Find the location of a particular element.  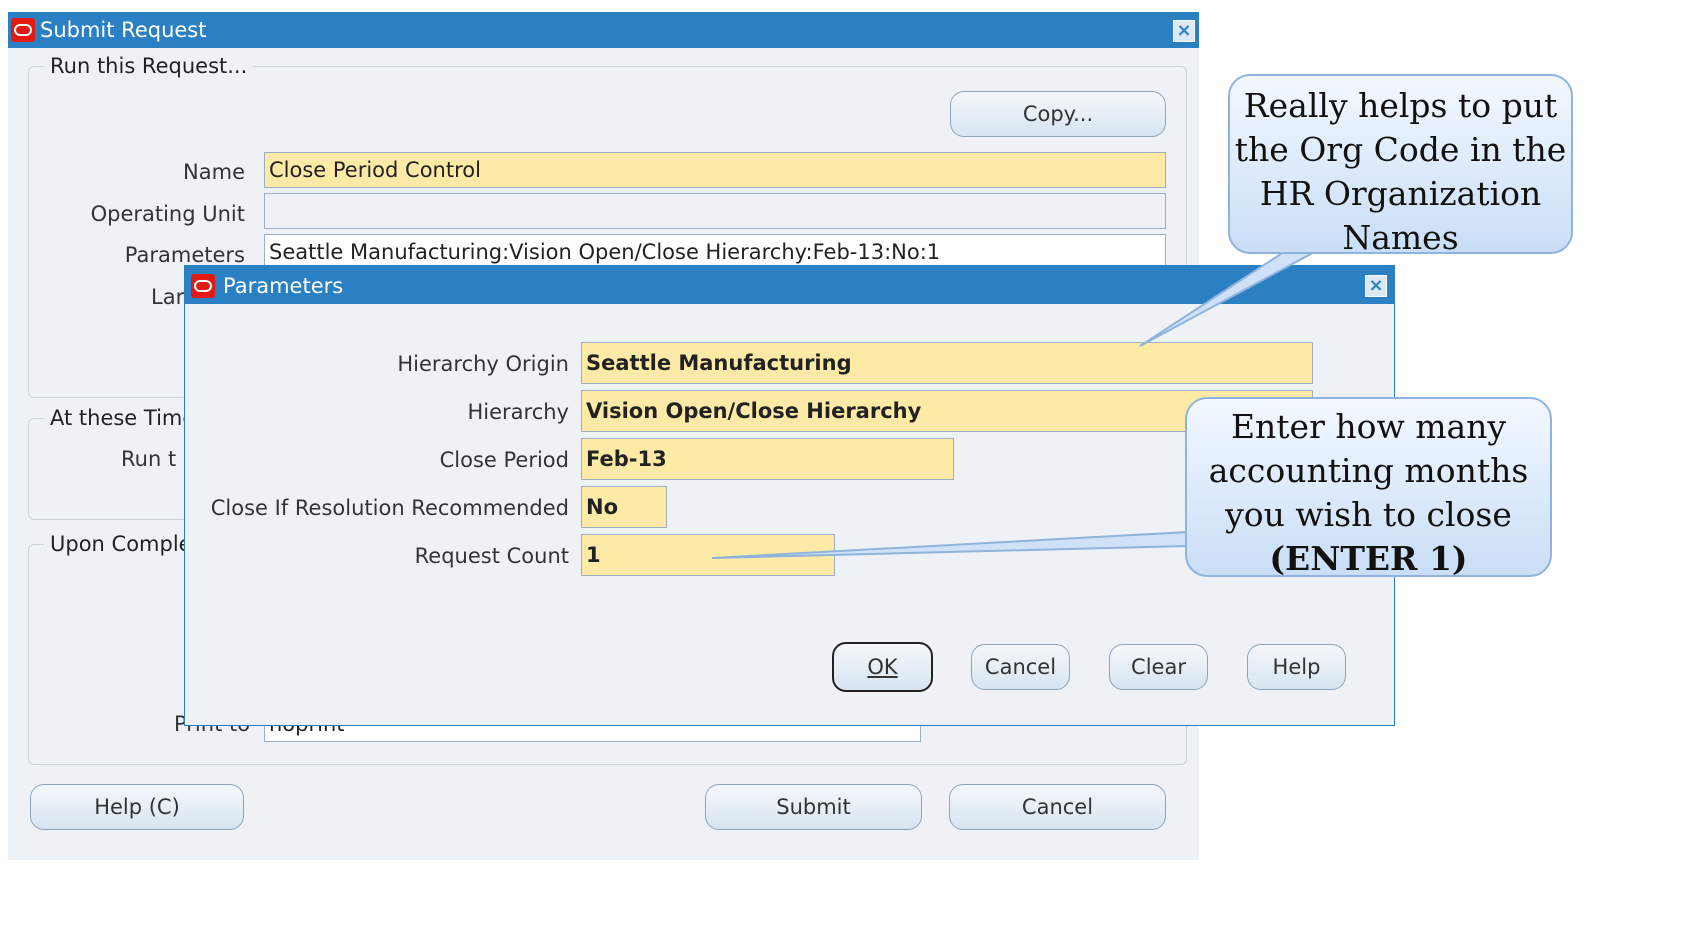

clear-button: Clear is located at coordinates (1158, 667).